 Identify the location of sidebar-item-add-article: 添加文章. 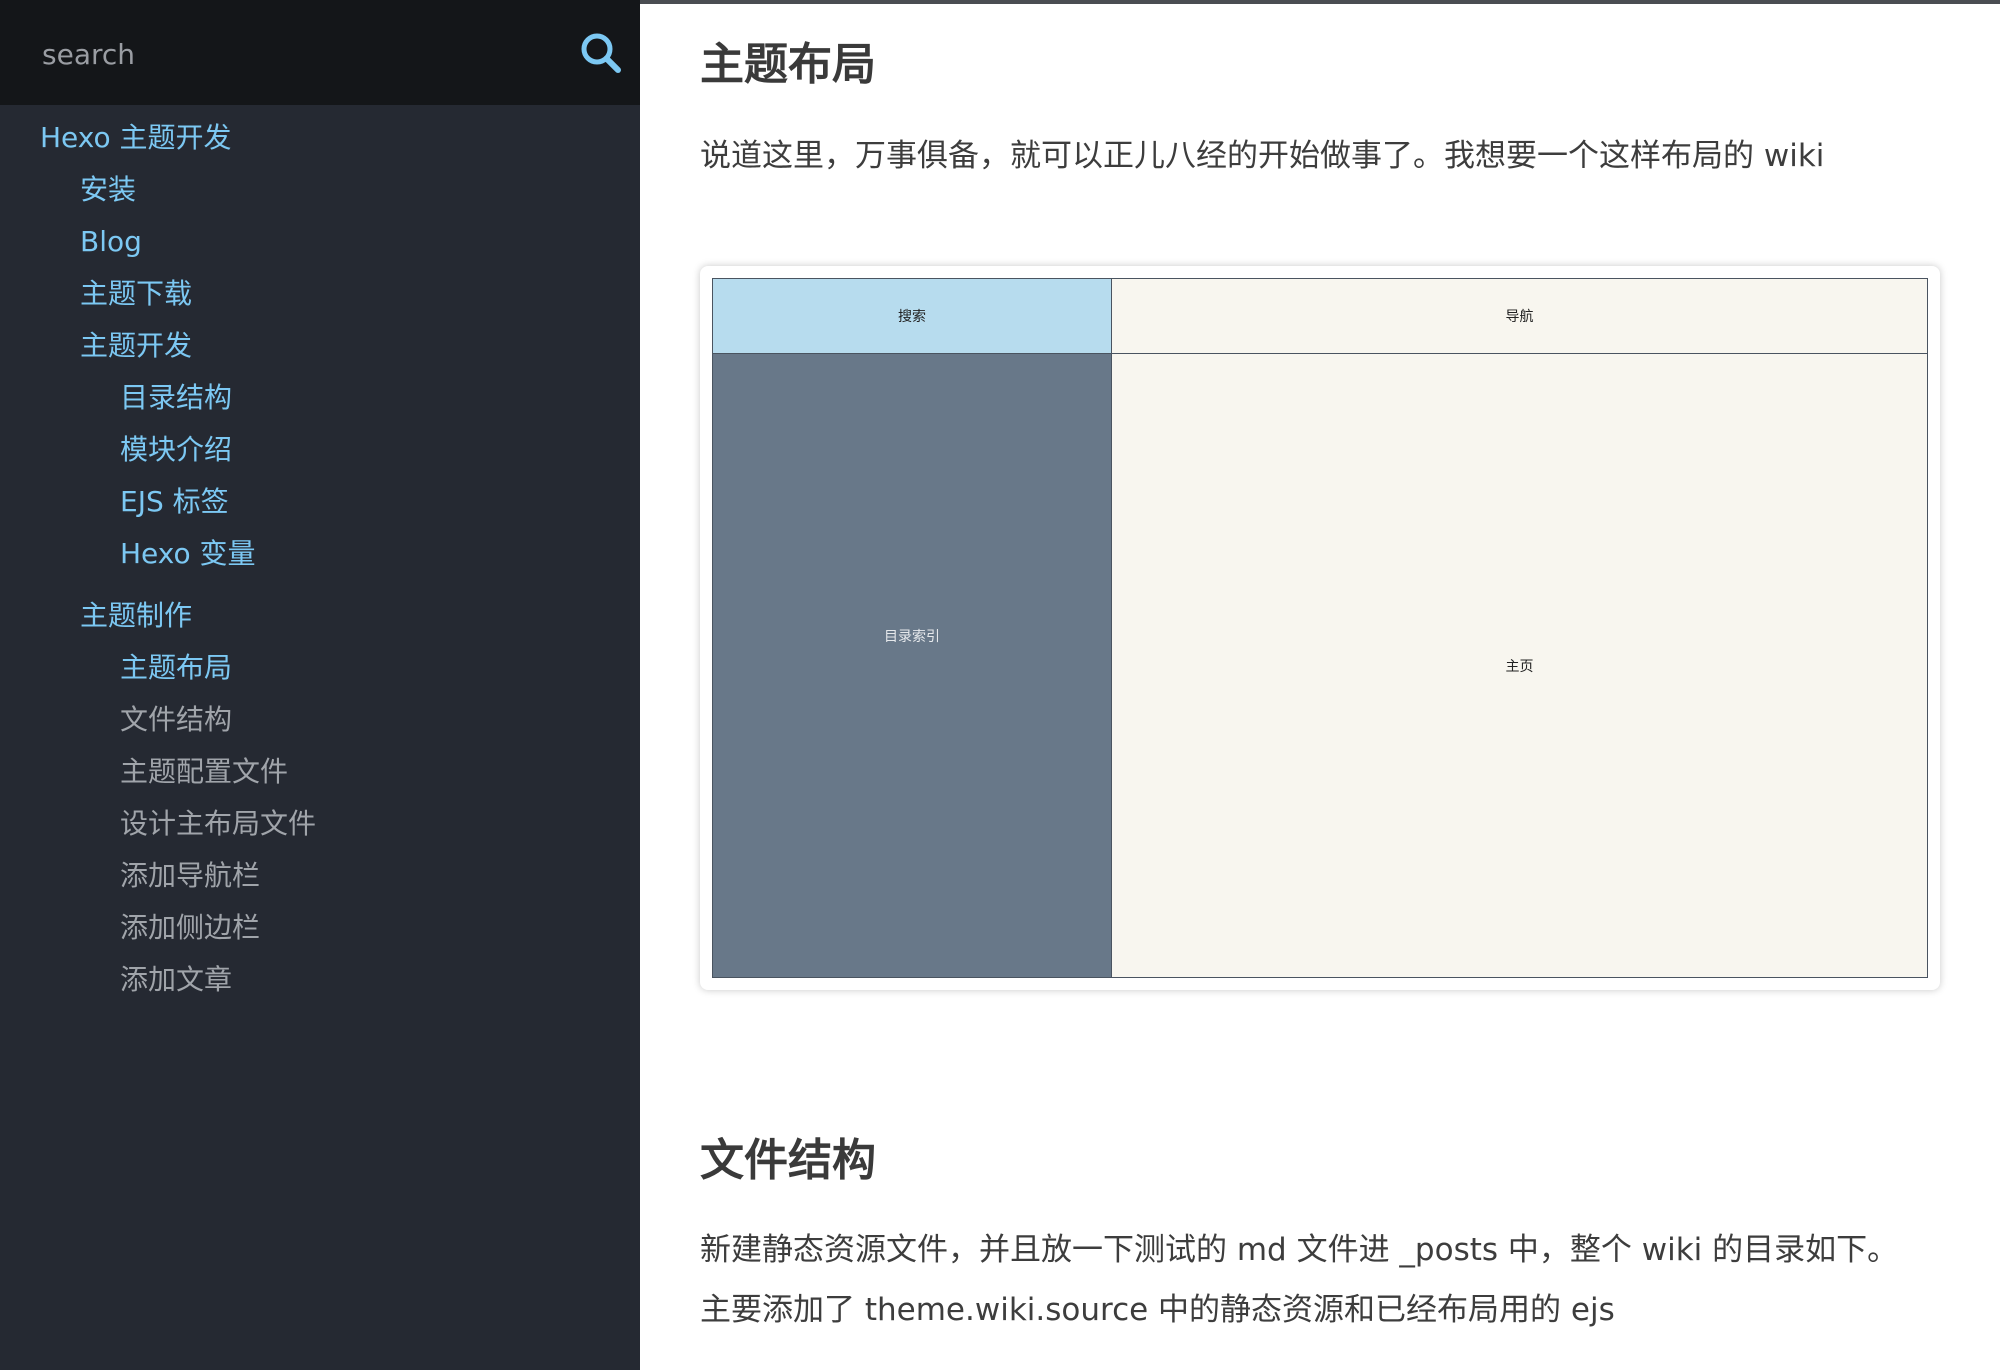
(176, 980).